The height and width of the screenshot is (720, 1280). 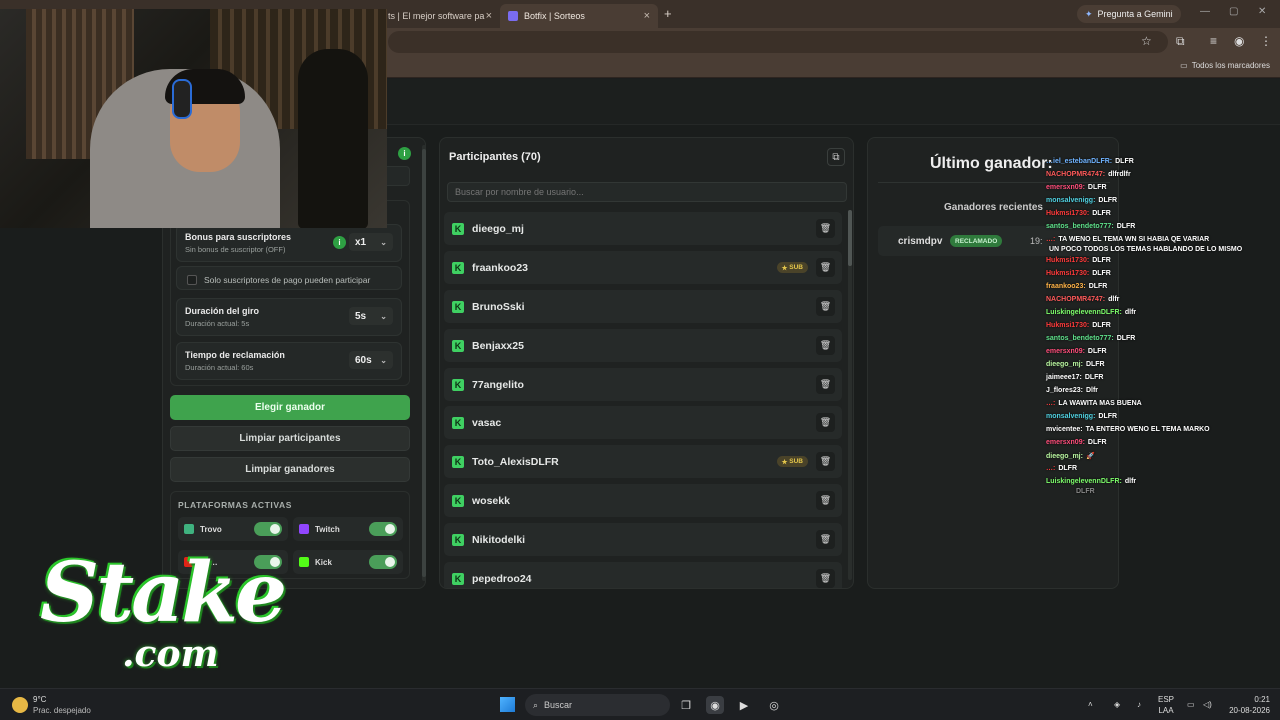 What do you see at coordinates (836, 157) in the screenshot?
I see `copy-icon: ⧉` at bounding box center [836, 157].